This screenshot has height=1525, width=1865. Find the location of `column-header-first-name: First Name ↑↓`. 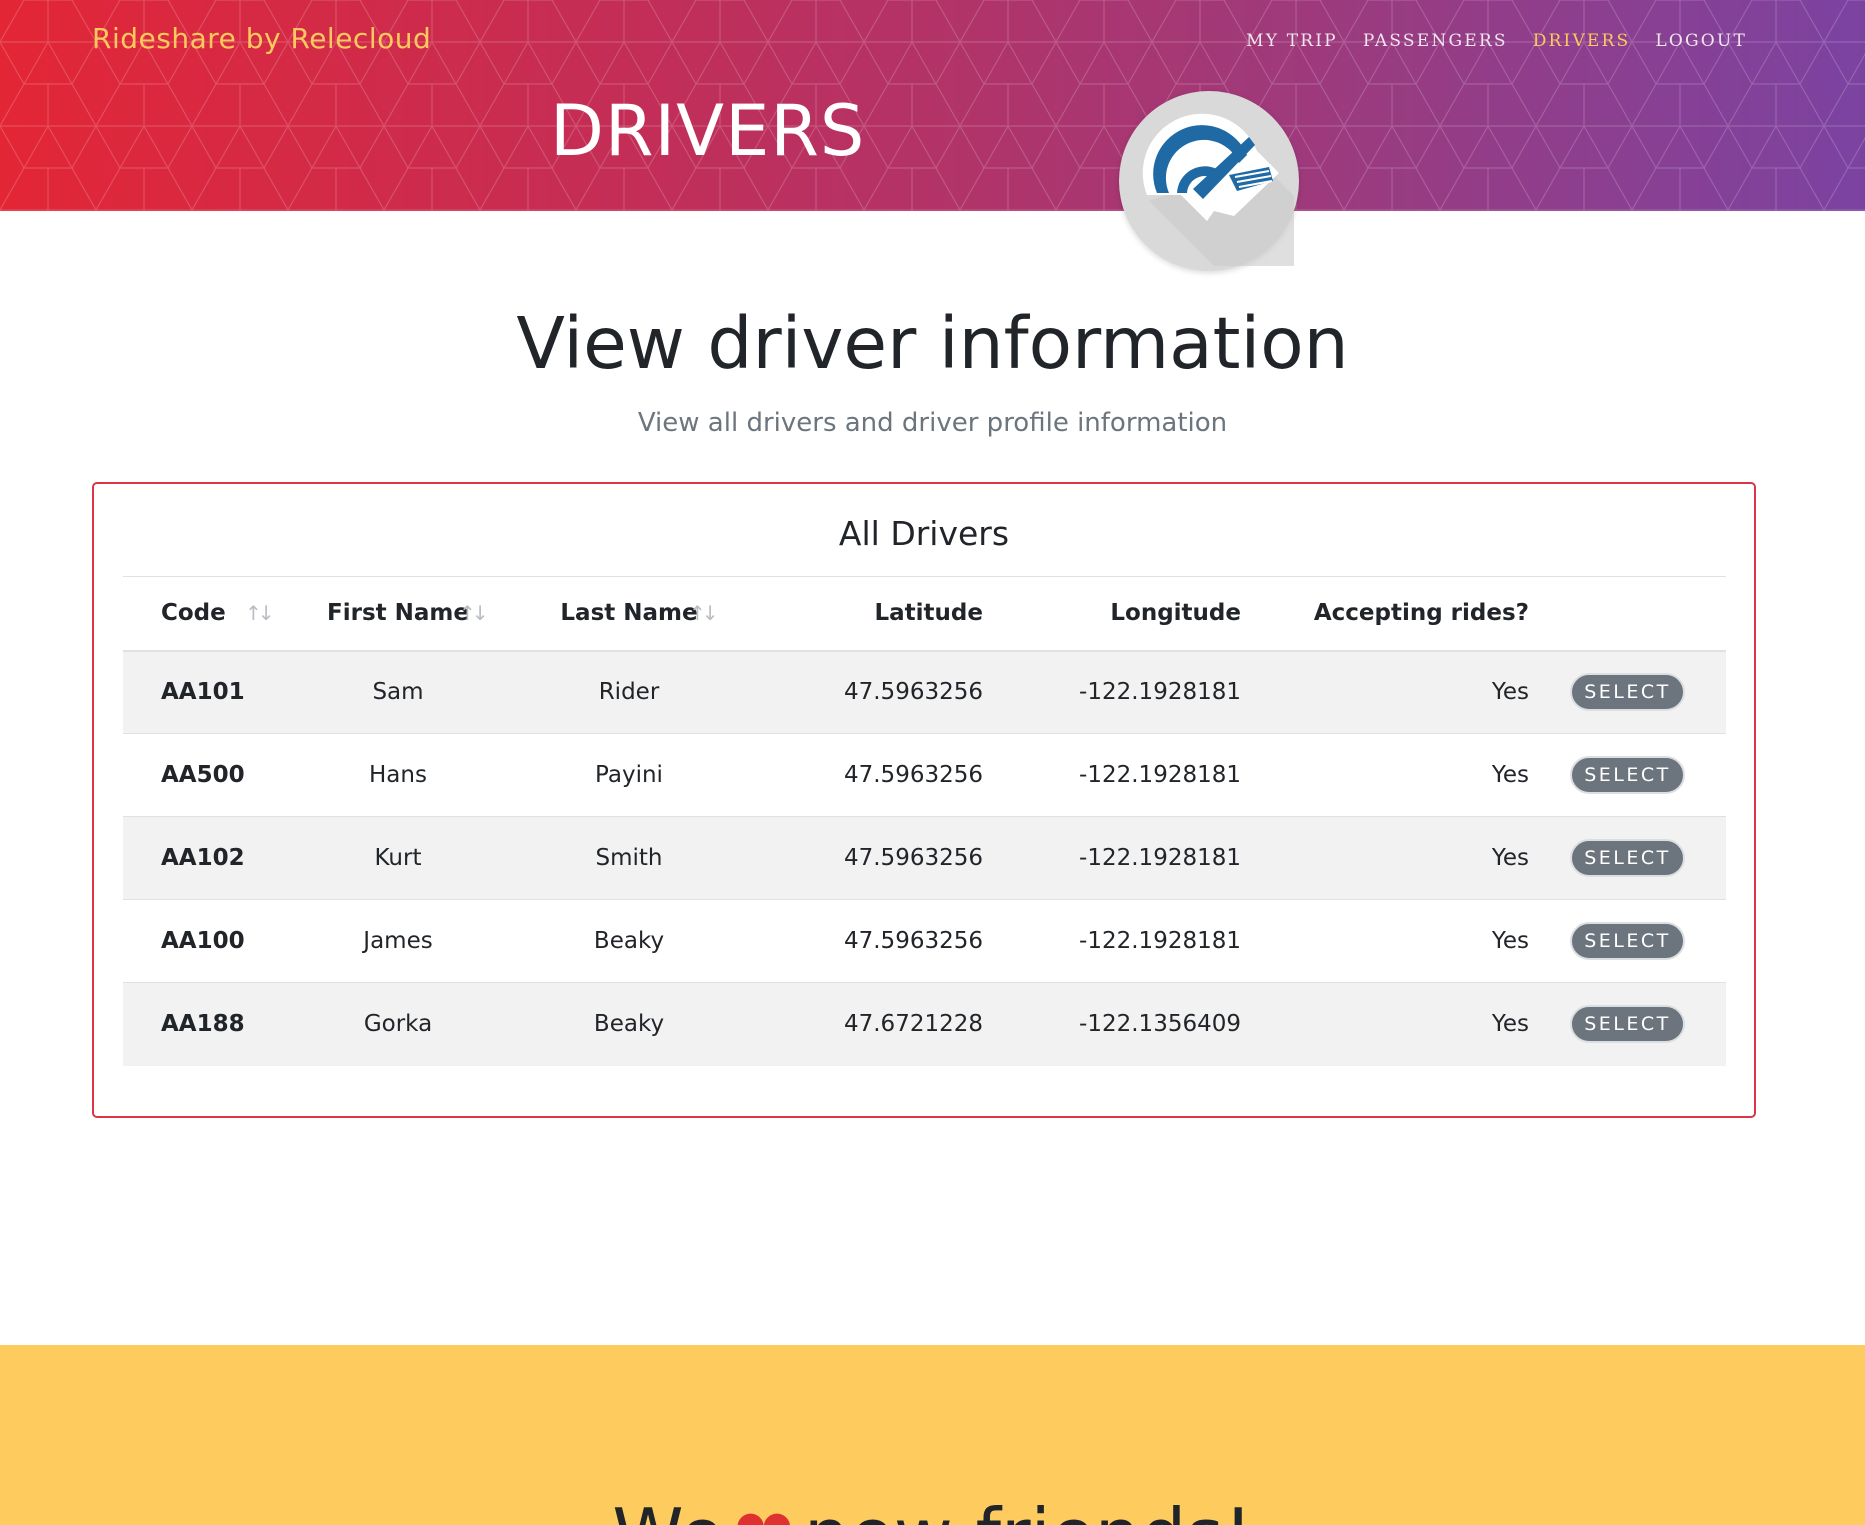

column-header-first-name: First Name ↑↓ is located at coordinates (398, 614).